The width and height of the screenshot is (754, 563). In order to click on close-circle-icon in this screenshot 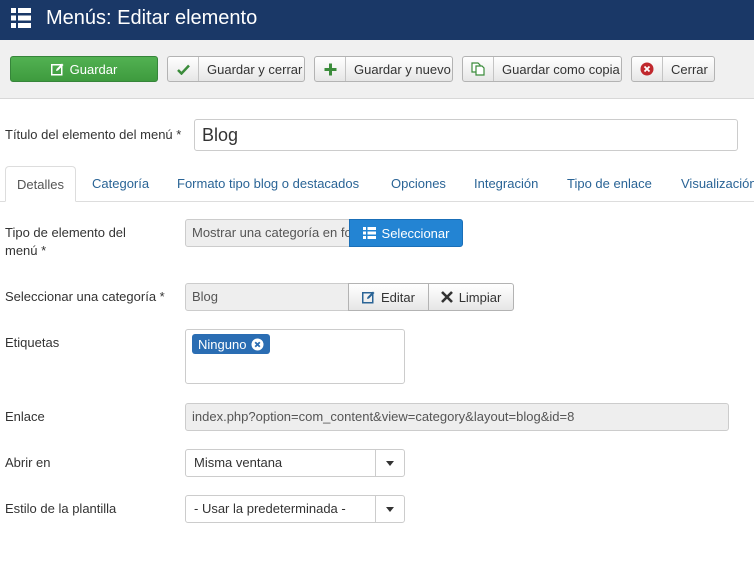, I will do `click(647, 69)`.